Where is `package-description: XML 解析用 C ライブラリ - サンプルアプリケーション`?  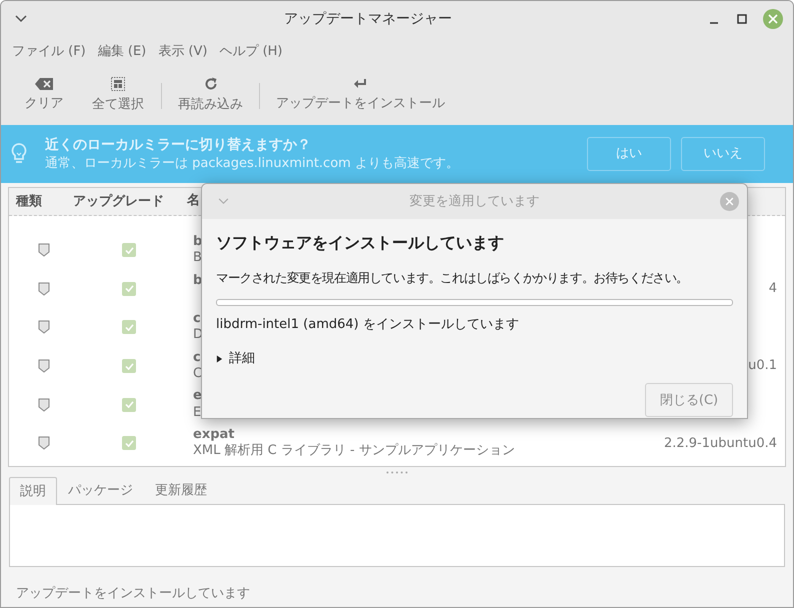
package-description: XML 解析用 C ライブラリ - サンプルアプリケーション is located at coordinates (354, 450).